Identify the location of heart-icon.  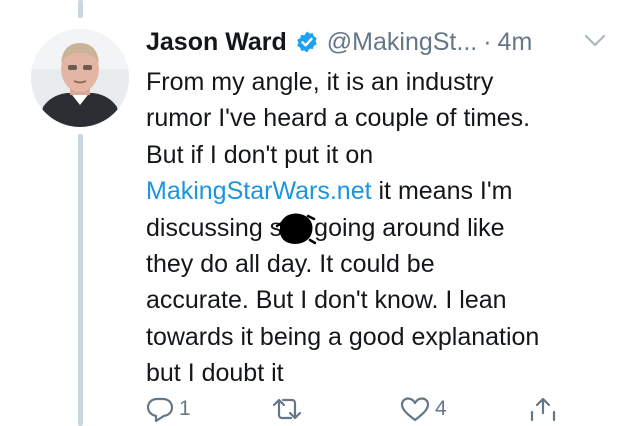
(415, 409).